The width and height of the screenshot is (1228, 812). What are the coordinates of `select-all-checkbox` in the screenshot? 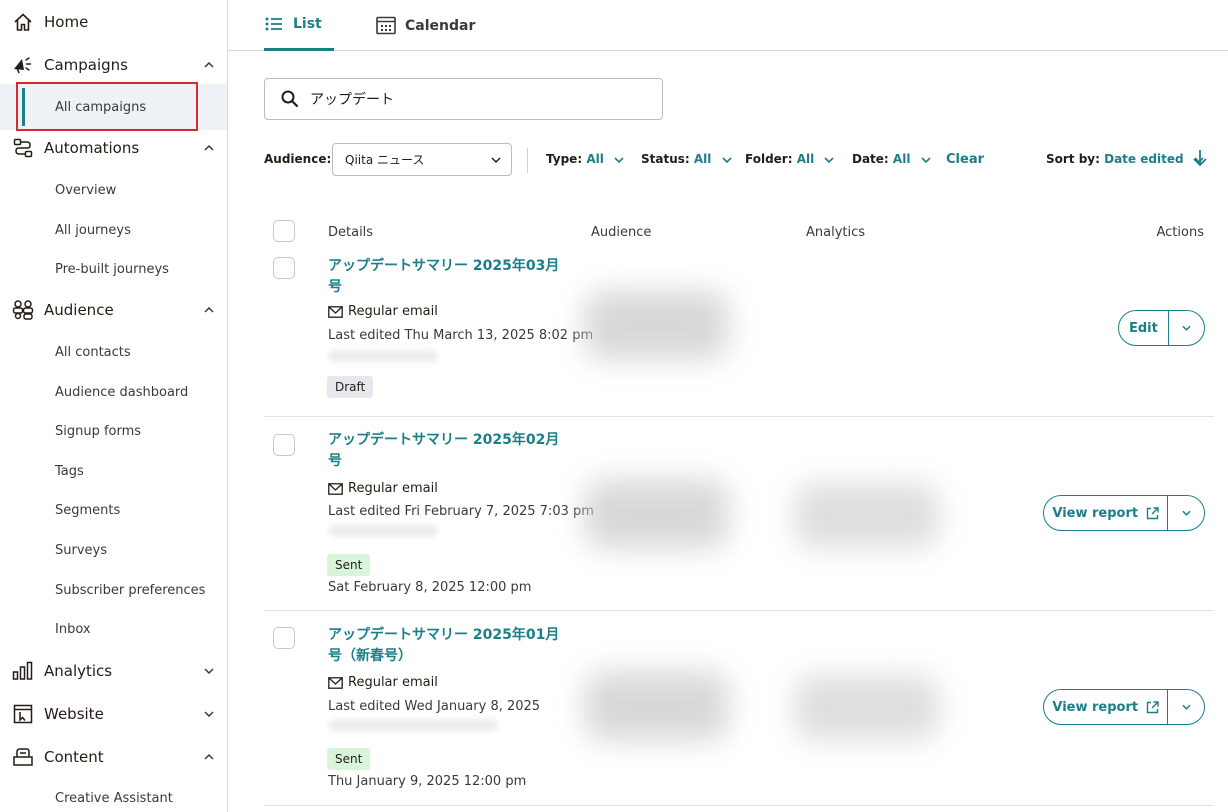 It's located at (284, 231).